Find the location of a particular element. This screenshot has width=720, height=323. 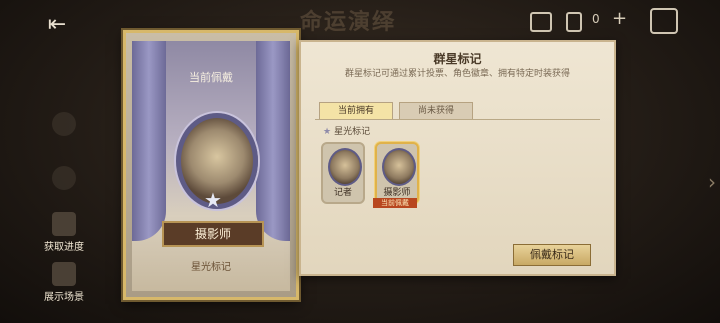

card-icon is located at coordinates (574, 22).